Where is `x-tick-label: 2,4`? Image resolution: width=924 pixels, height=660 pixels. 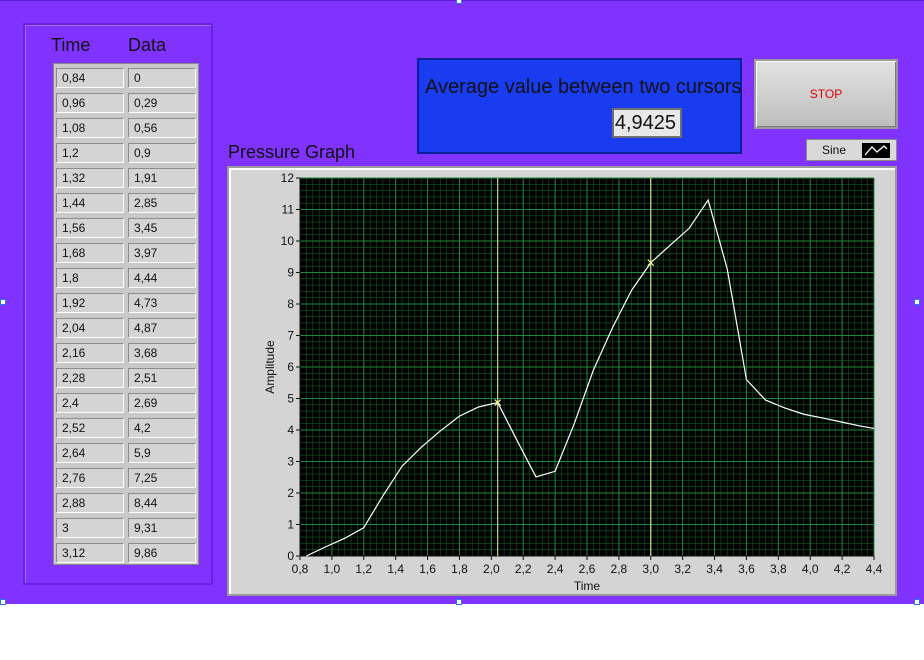 x-tick-label: 2,4 is located at coordinates (555, 569).